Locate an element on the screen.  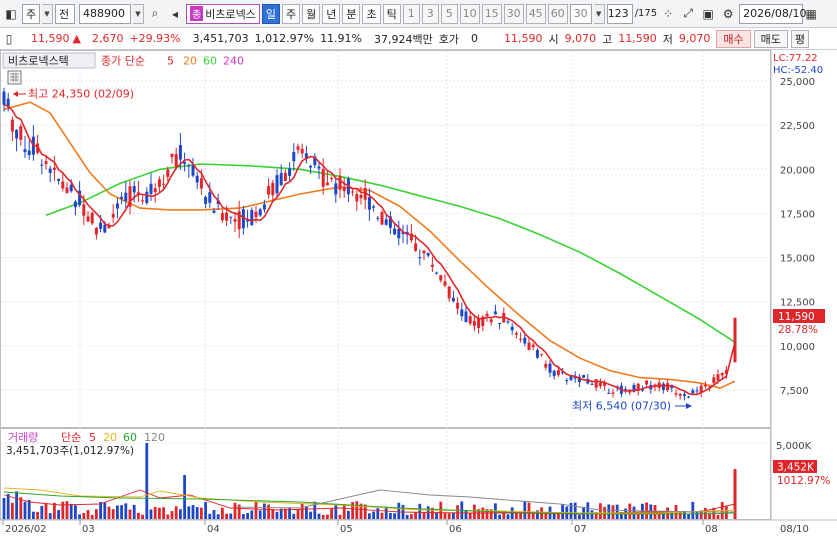
gear-icon: ⚙ is located at coordinates (728, 14).